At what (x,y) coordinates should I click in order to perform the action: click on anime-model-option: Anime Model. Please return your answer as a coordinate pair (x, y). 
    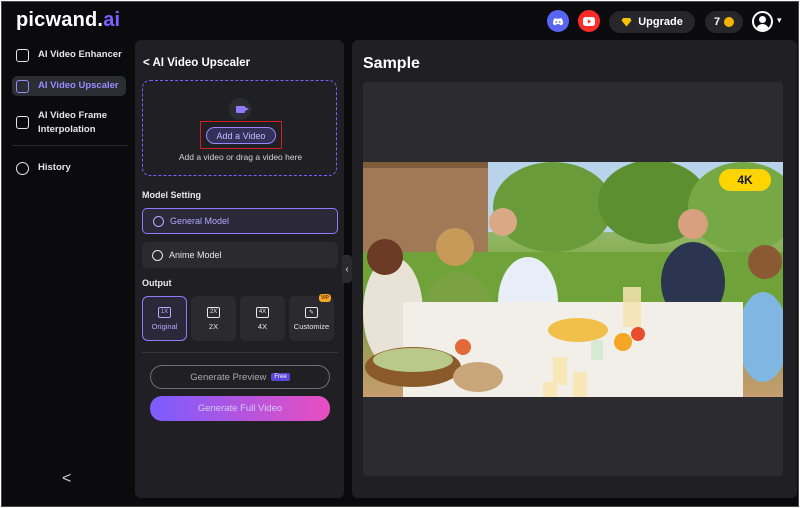
    Looking at the image, I should click on (240, 255).